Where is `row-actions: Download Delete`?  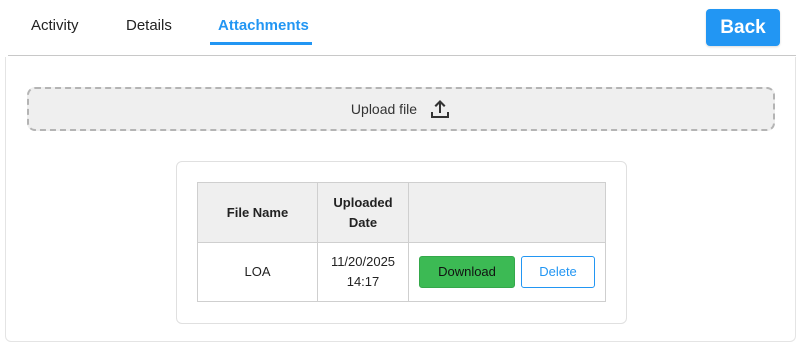 row-actions: Download Delete is located at coordinates (507, 272).